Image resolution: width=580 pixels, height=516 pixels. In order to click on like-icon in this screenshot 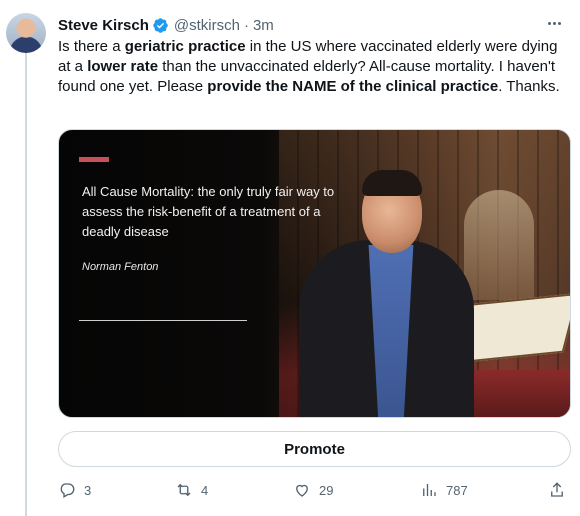, I will do `click(302, 490)`.